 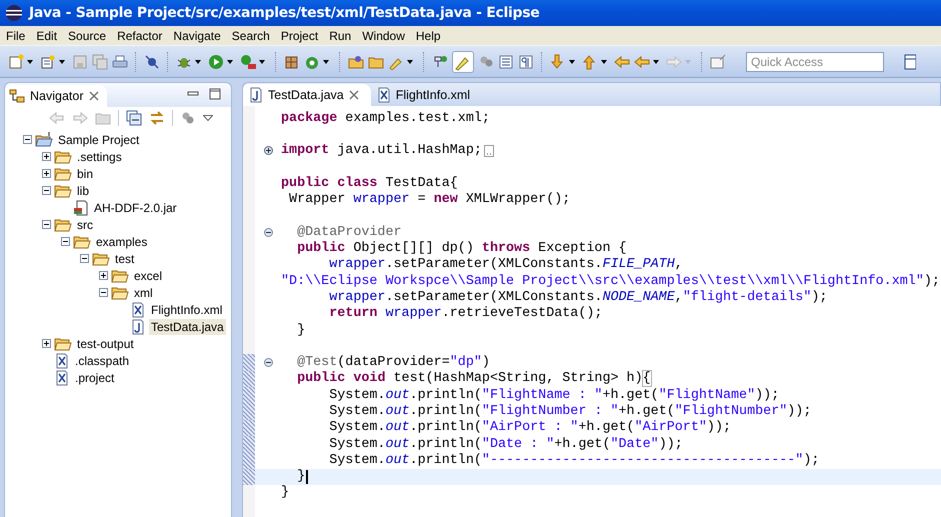 I want to click on quick-access-field: Quick Access, so click(x=815, y=62).